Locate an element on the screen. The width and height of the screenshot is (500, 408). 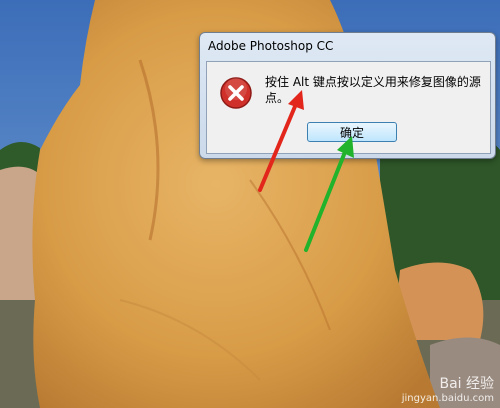
watermark-brand: Bai 经验 is located at coordinates (466, 384).